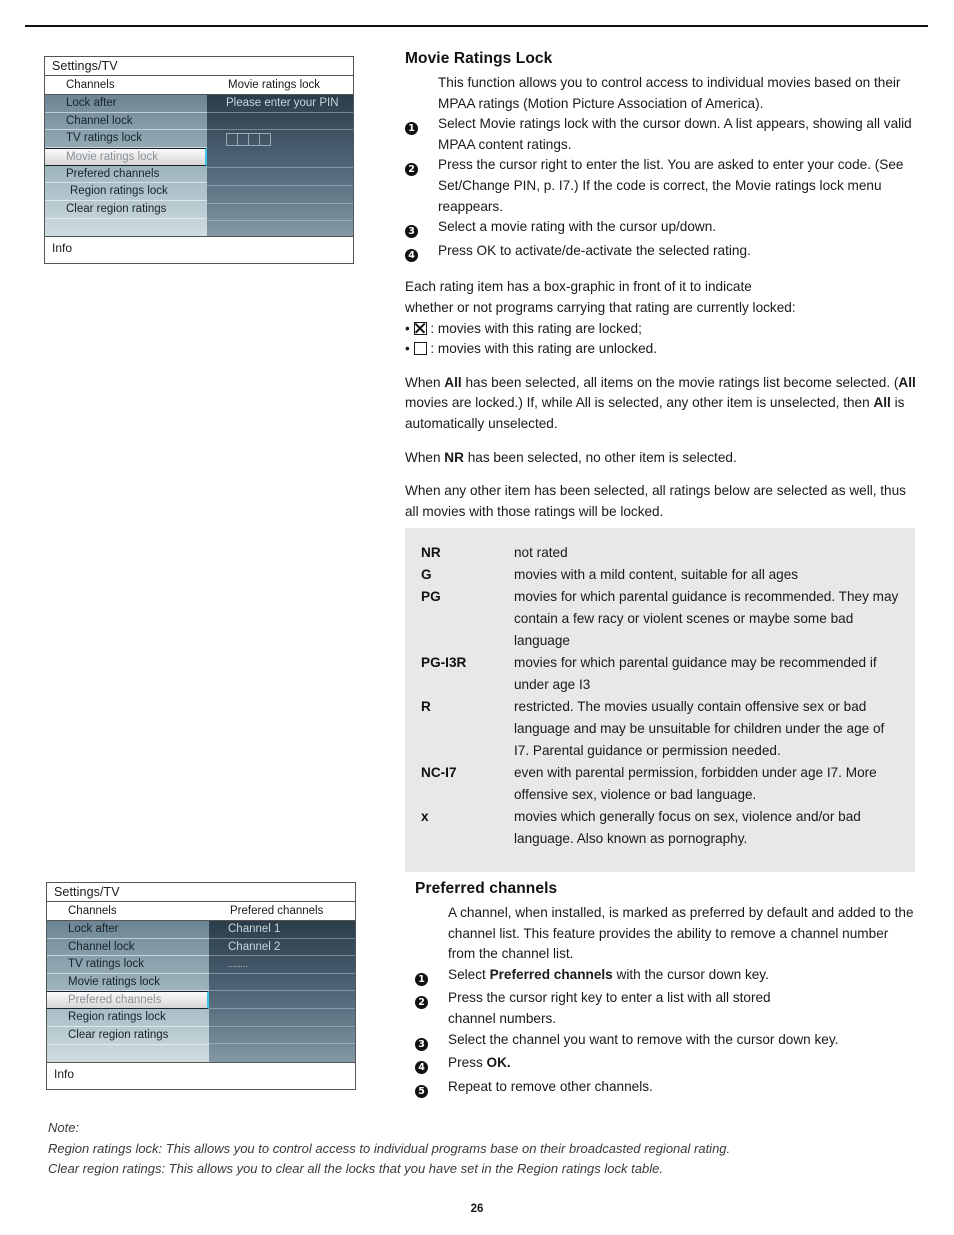  I want to click on numbered-bullet-icon: 4, so click(421, 1068).